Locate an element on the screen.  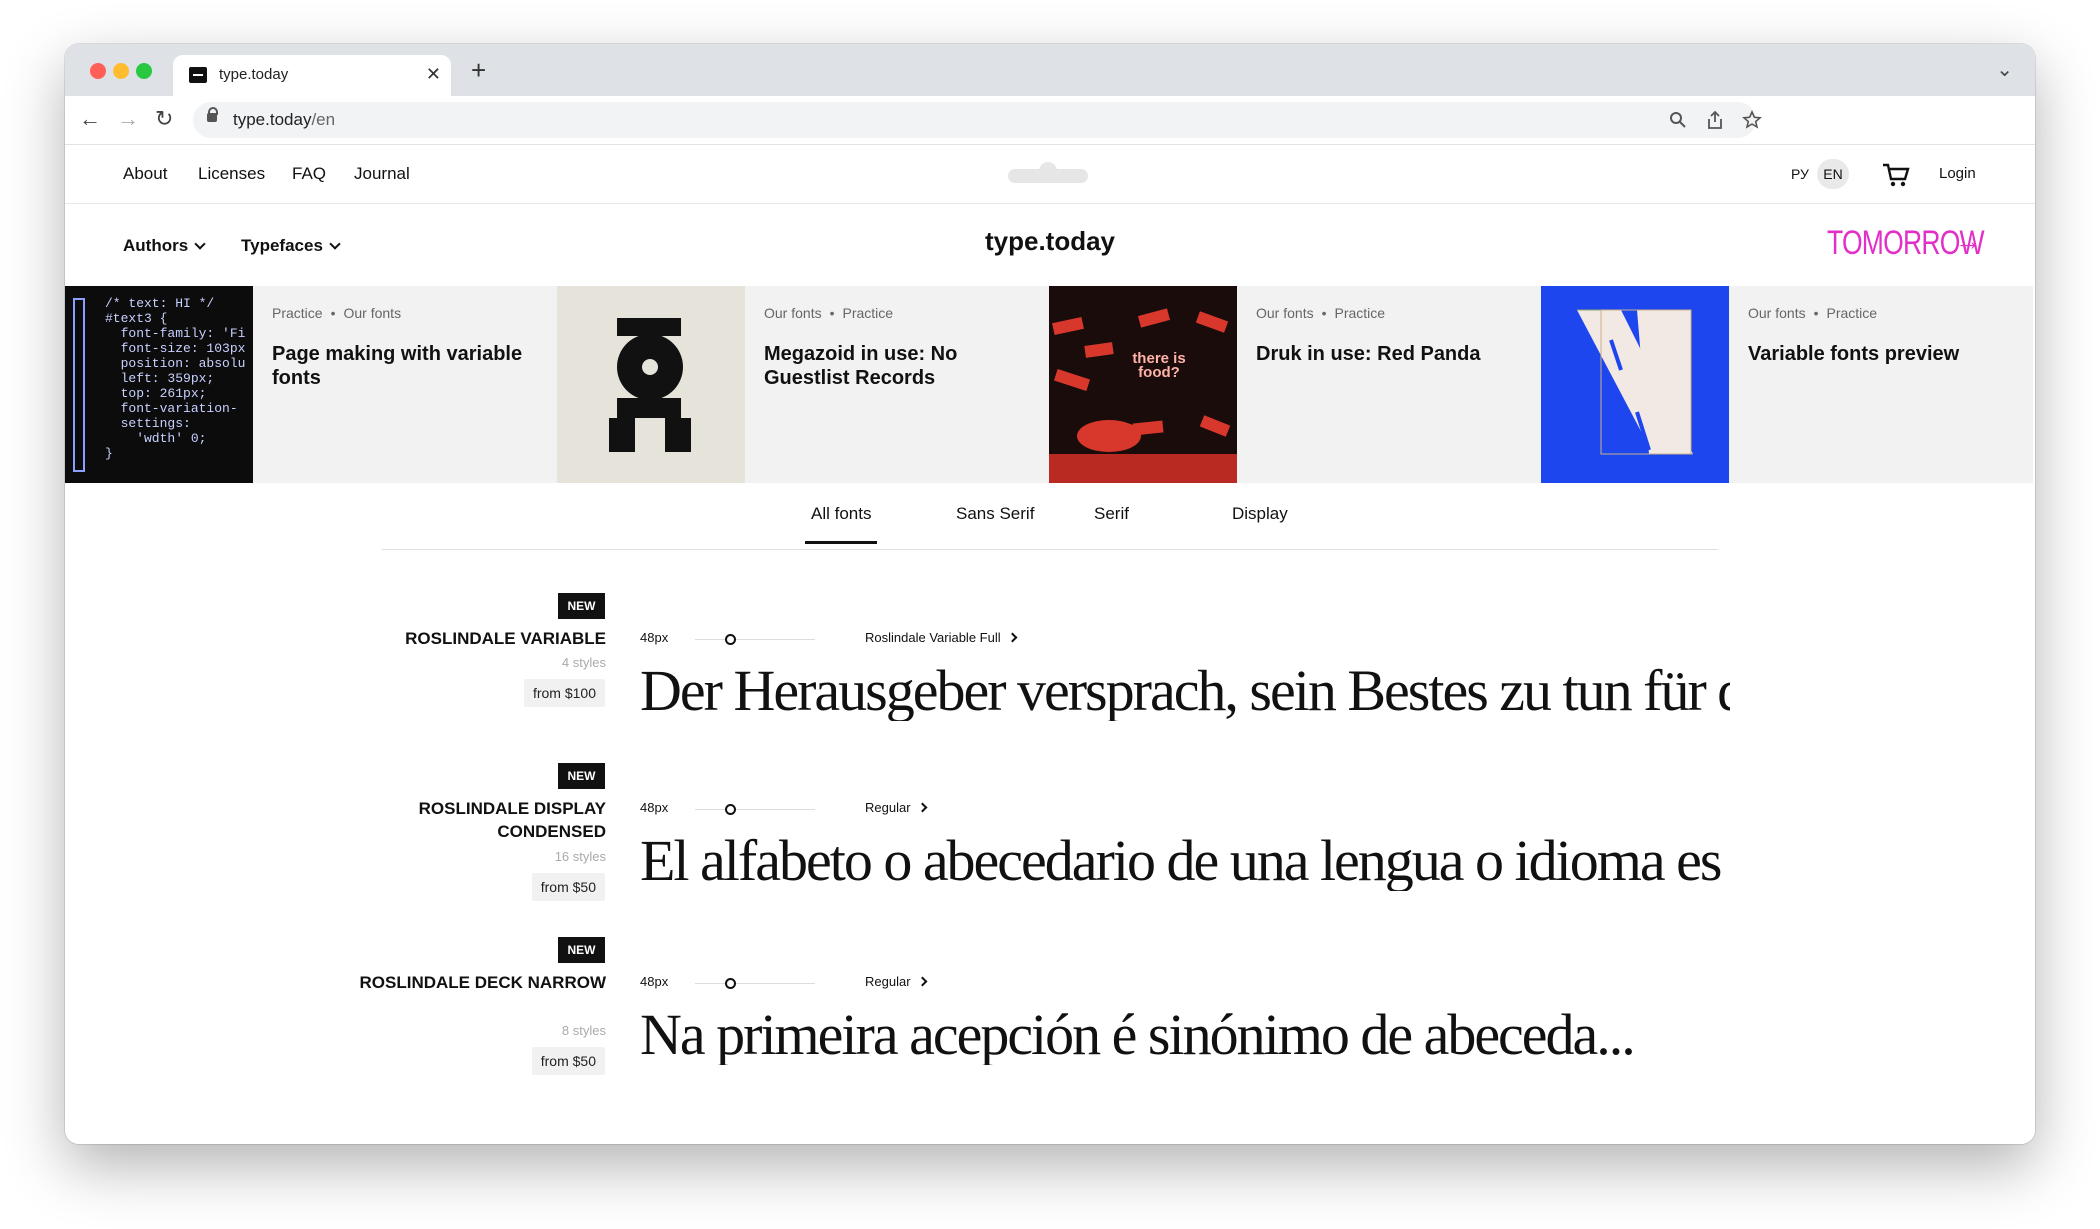
minimize-window-button is located at coordinates (121, 71).